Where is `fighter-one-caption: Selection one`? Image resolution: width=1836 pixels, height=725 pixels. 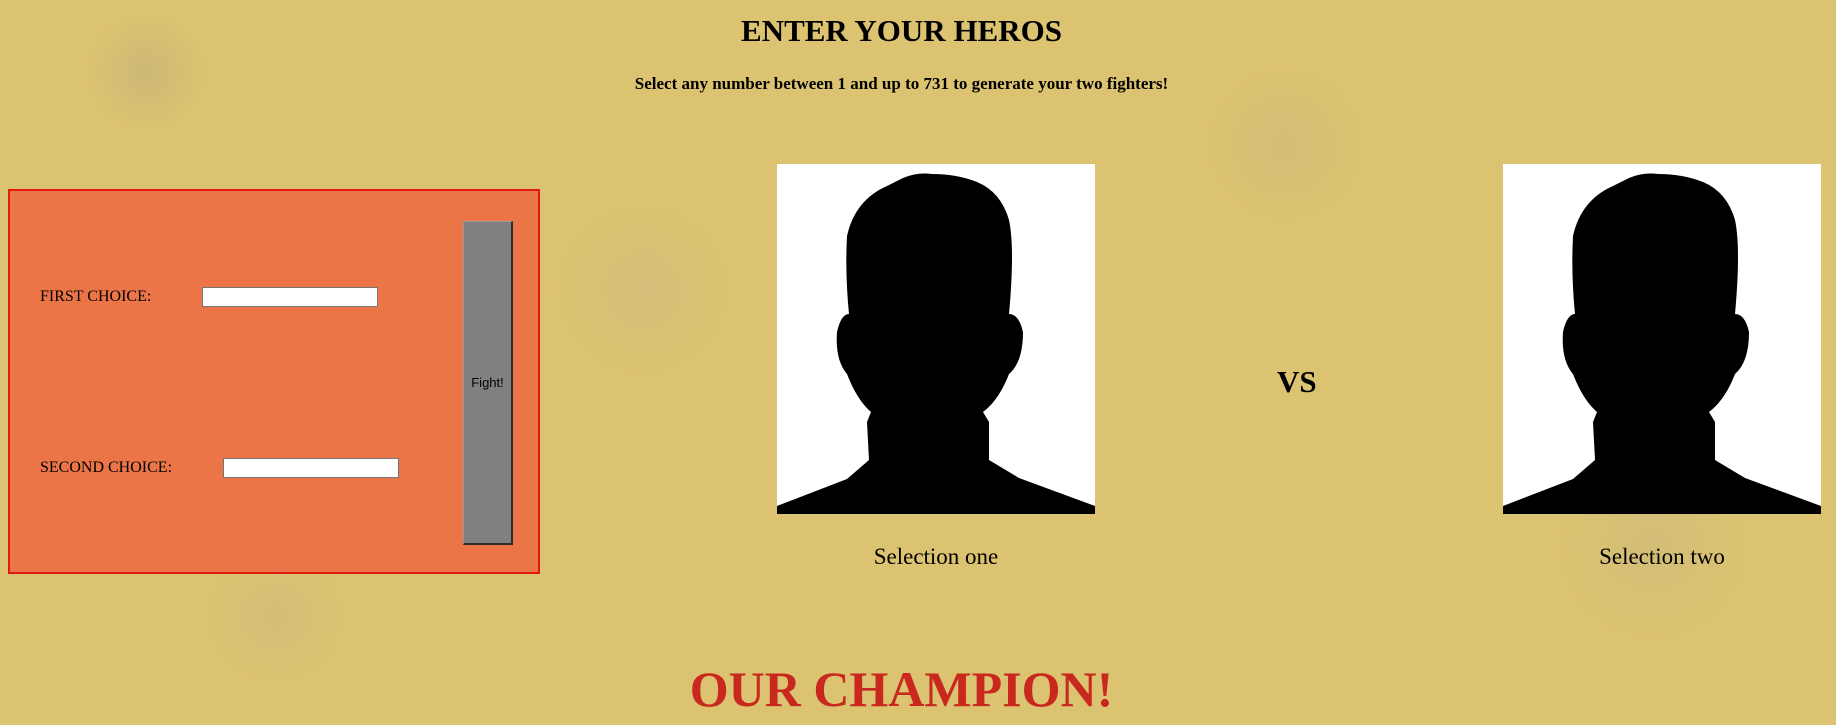 fighter-one-caption: Selection one is located at coordinates (936, 556).